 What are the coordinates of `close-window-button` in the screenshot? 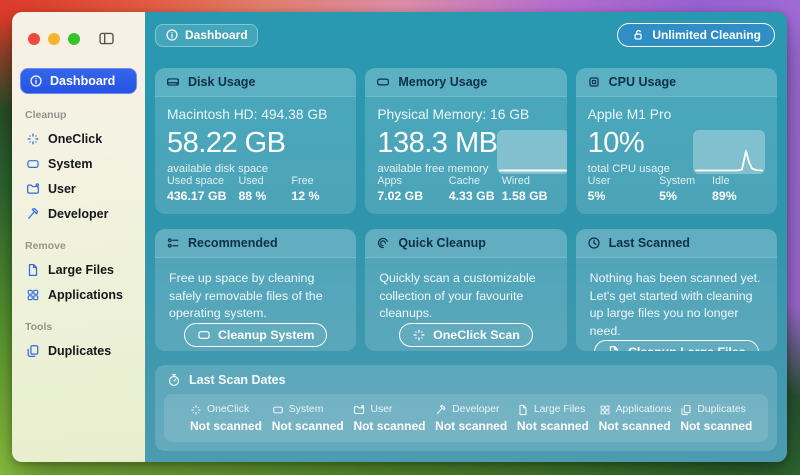 It's located at (34, 38).